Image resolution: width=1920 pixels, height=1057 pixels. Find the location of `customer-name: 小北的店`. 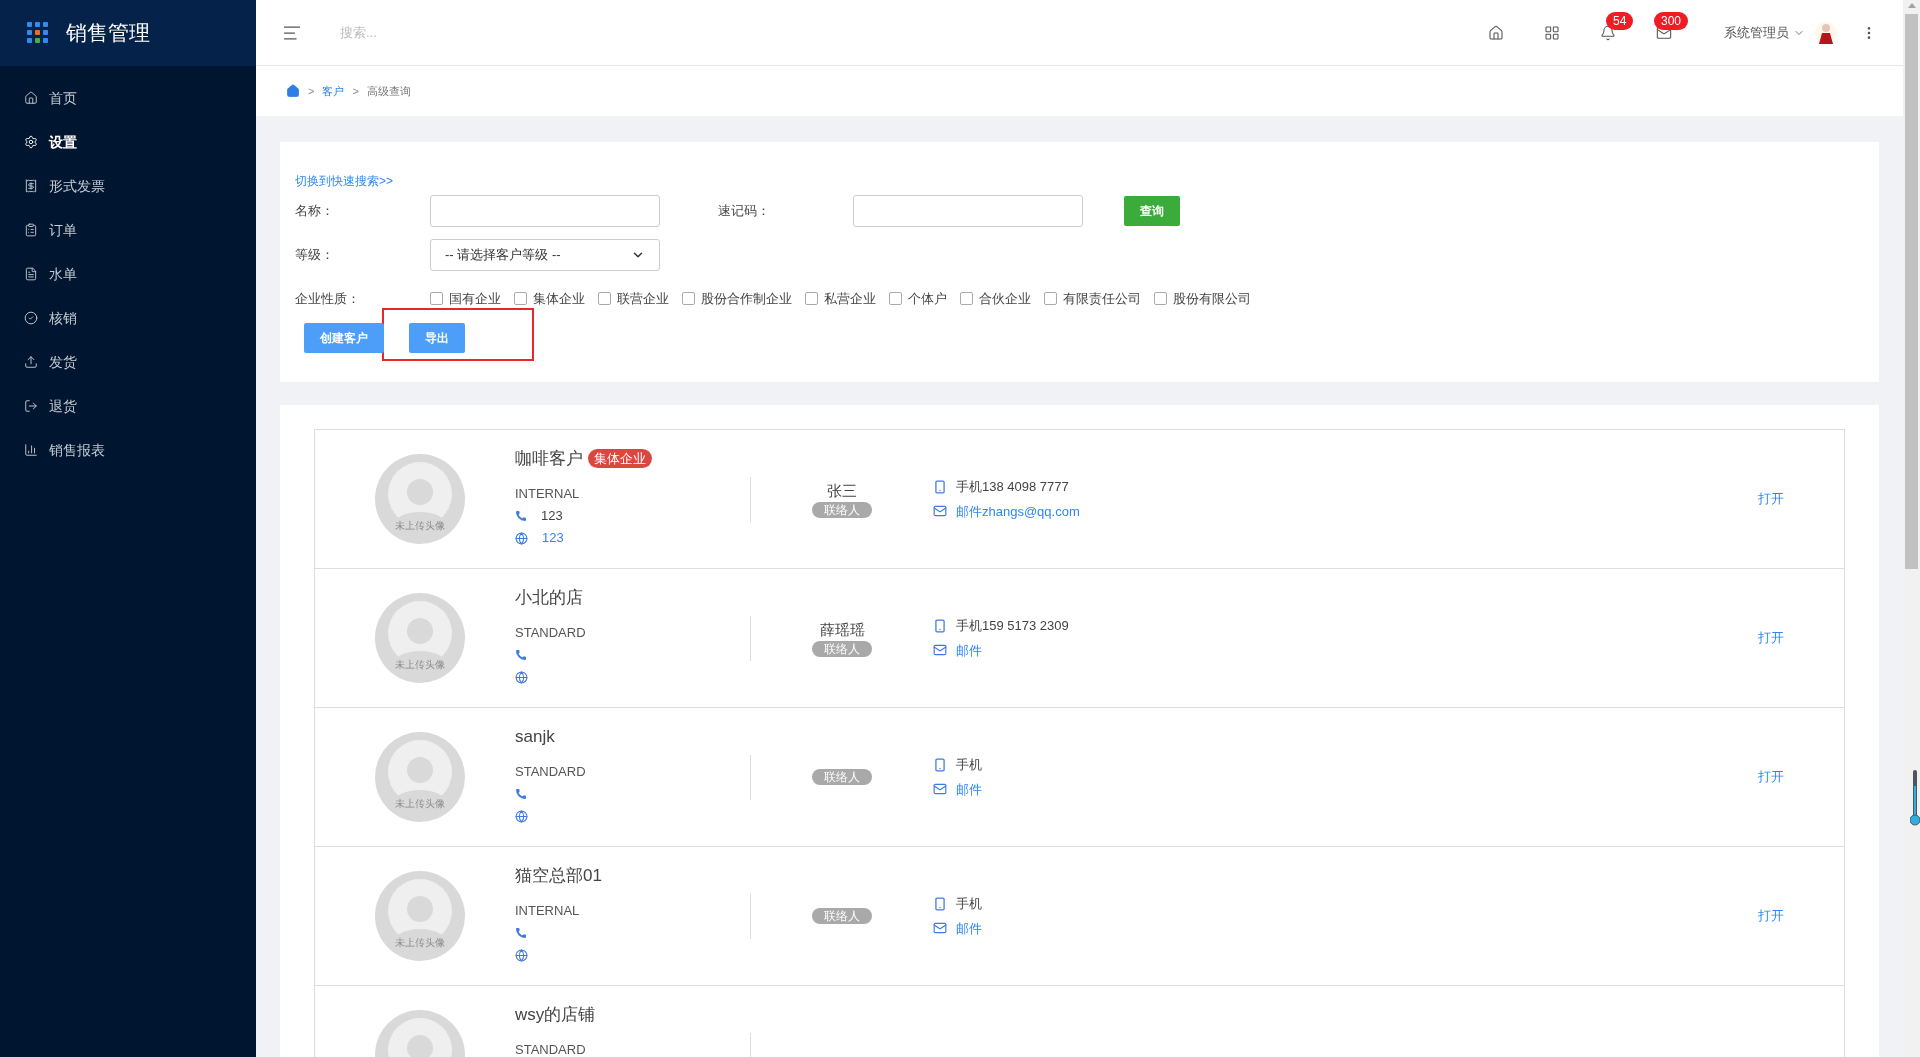

customer-name: 小北的店 is located at coordinates (549, 598).